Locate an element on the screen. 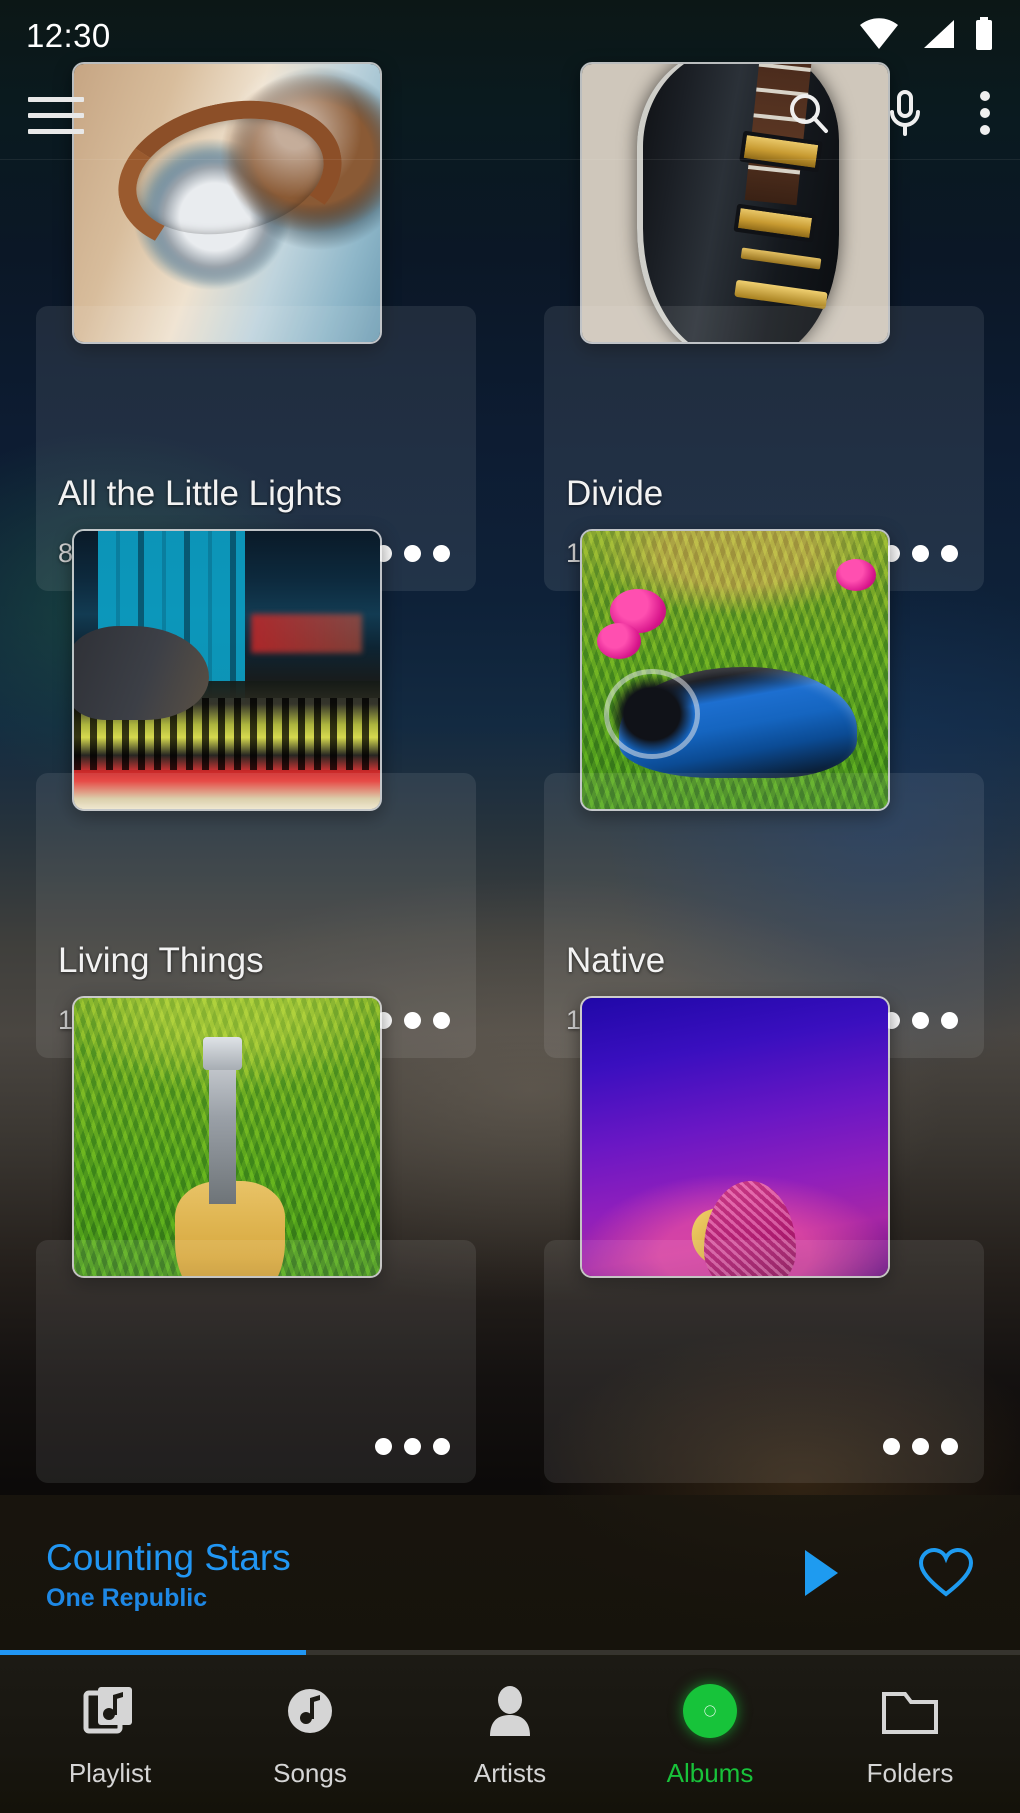 This screenshot has height=1813, width=1020. album-title: Divide is located at coordinates (615, 493).